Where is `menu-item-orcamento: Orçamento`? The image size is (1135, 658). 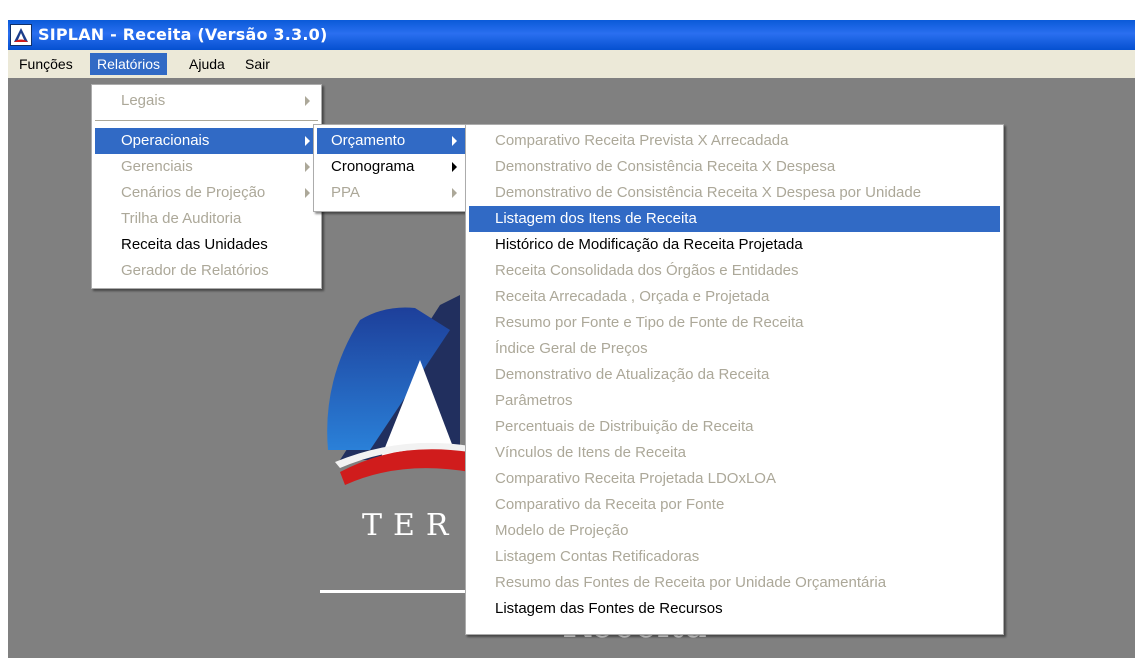
menu-item-orcamento: Orçamento is located at coordinates (391, 141).